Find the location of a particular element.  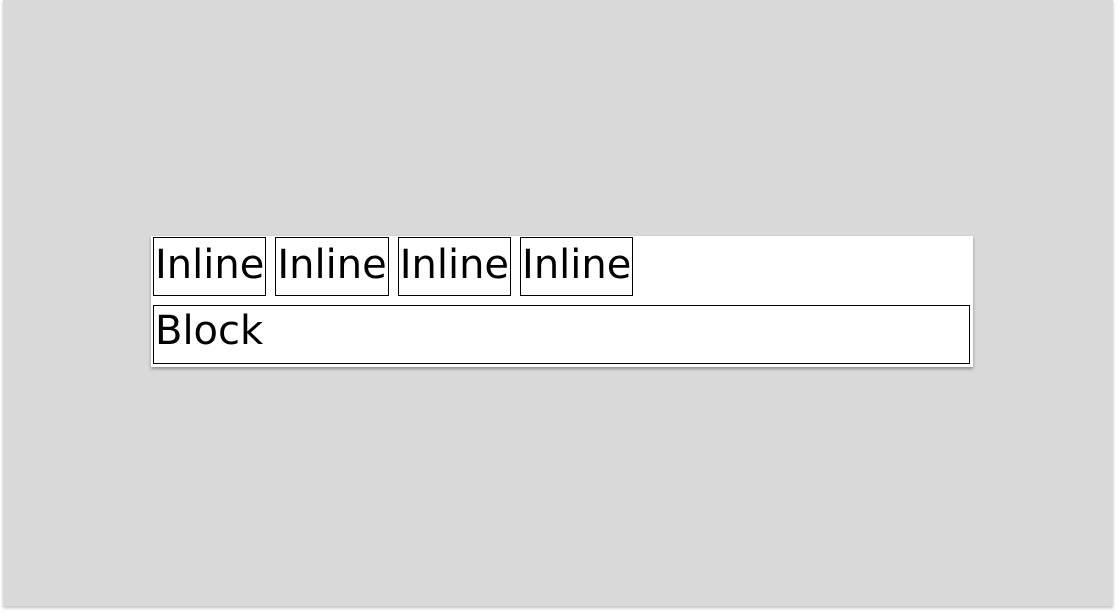

block-box: Block is located at coordinates (561, 334).